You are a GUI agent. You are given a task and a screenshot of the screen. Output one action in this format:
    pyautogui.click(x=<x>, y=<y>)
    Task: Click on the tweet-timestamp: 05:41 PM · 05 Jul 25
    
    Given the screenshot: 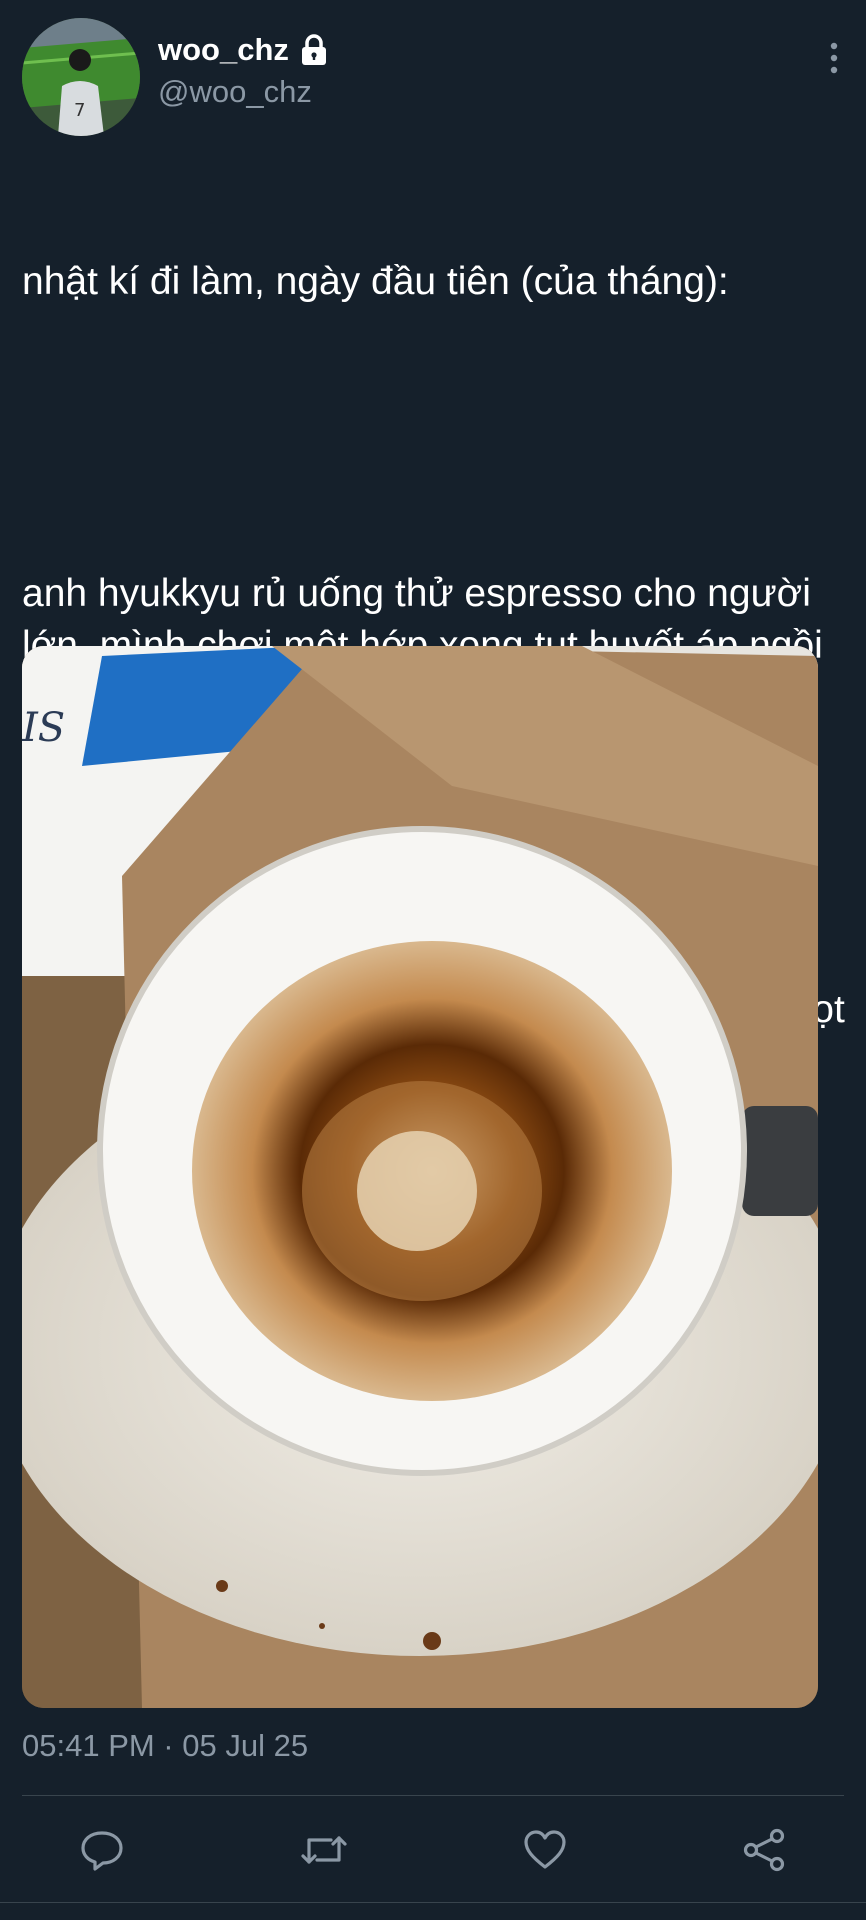 What is the action you would take?
    pyautogui.click(x=165, y=1746)
    